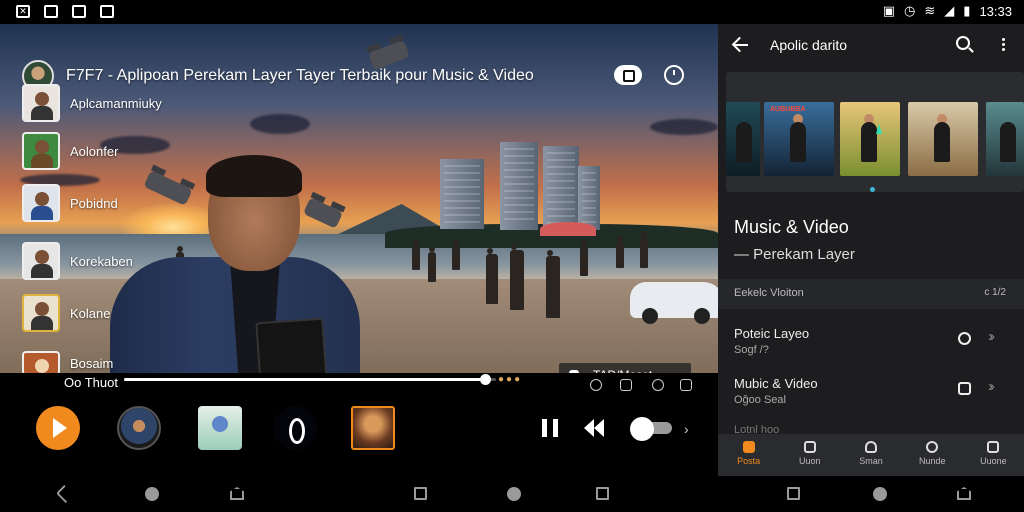 The height and width of the screenshot is (512, 1024). I want to click on replay-icon, so click(596, 385).